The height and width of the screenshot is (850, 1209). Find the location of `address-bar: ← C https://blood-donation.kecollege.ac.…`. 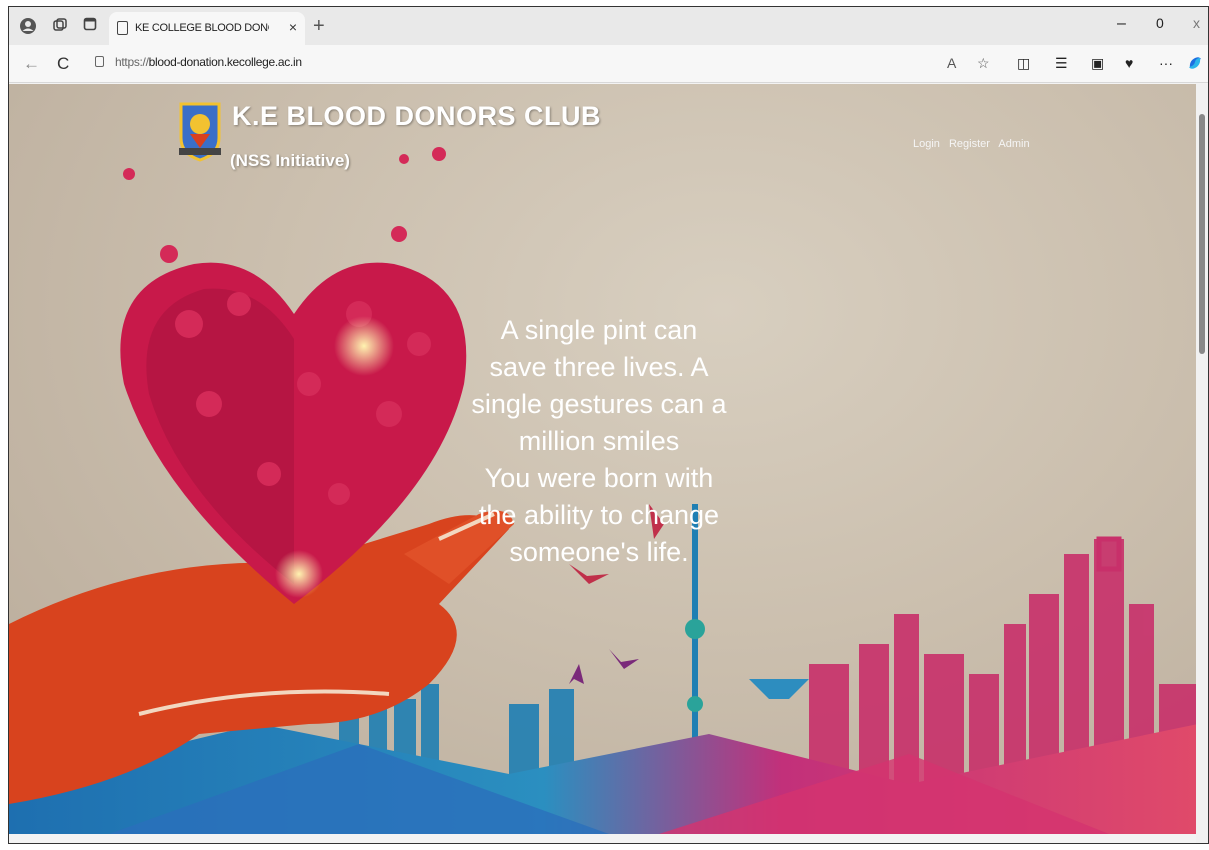

address-bar: ← C https://blood-donation.kecollege.ac.… is located at coordinates (608, 64).